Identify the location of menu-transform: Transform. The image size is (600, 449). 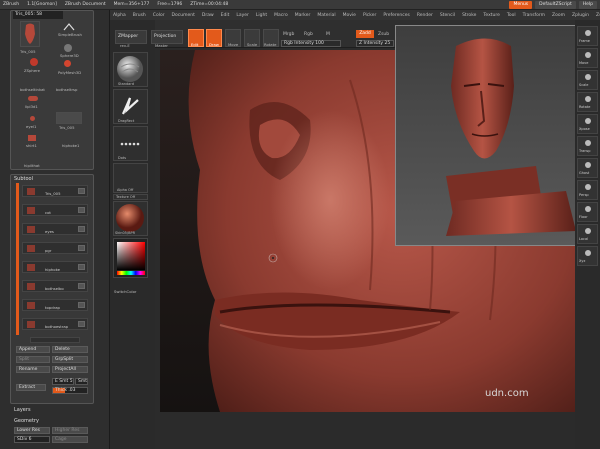
(534, 15).